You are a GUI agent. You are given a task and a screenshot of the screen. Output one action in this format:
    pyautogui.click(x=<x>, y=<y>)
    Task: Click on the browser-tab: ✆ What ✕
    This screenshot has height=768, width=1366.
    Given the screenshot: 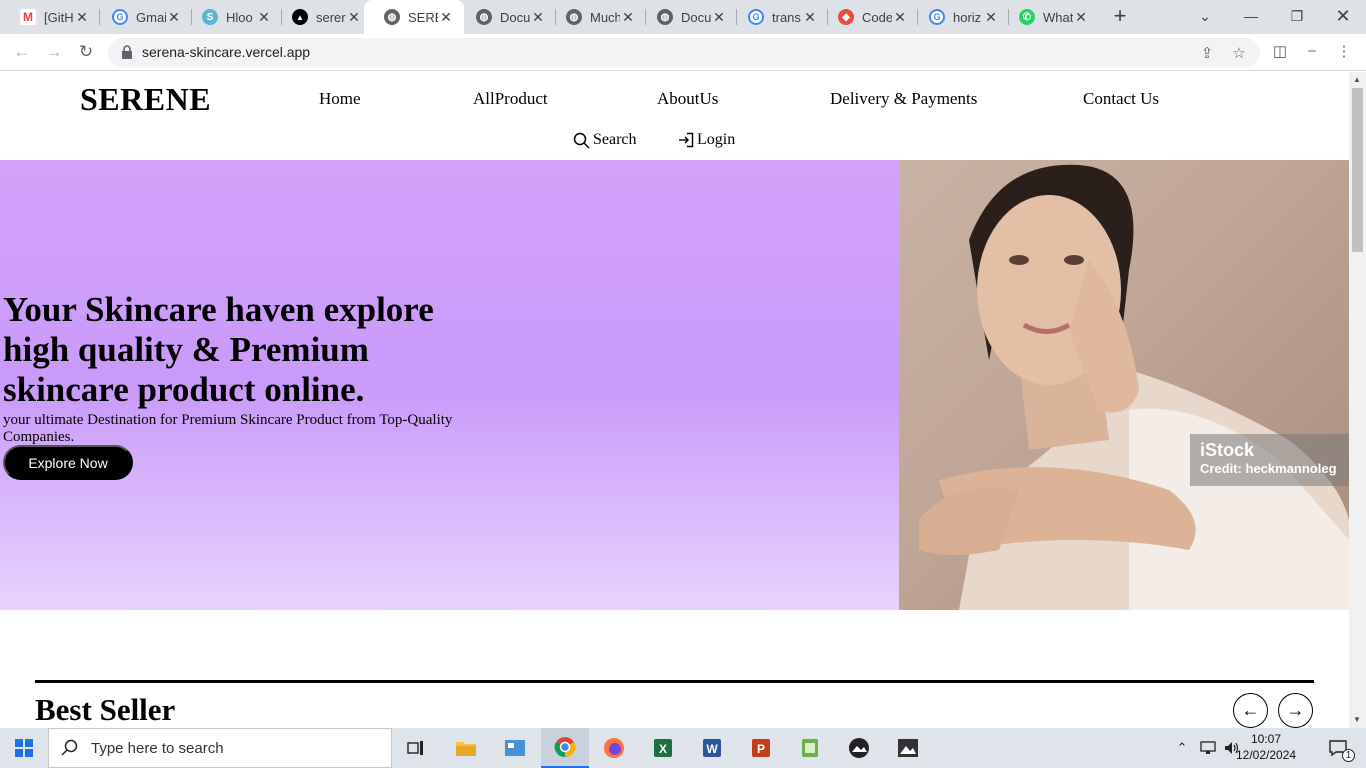 What is the action you would take?
    pyautogui.click(x=1049, y=17)
    